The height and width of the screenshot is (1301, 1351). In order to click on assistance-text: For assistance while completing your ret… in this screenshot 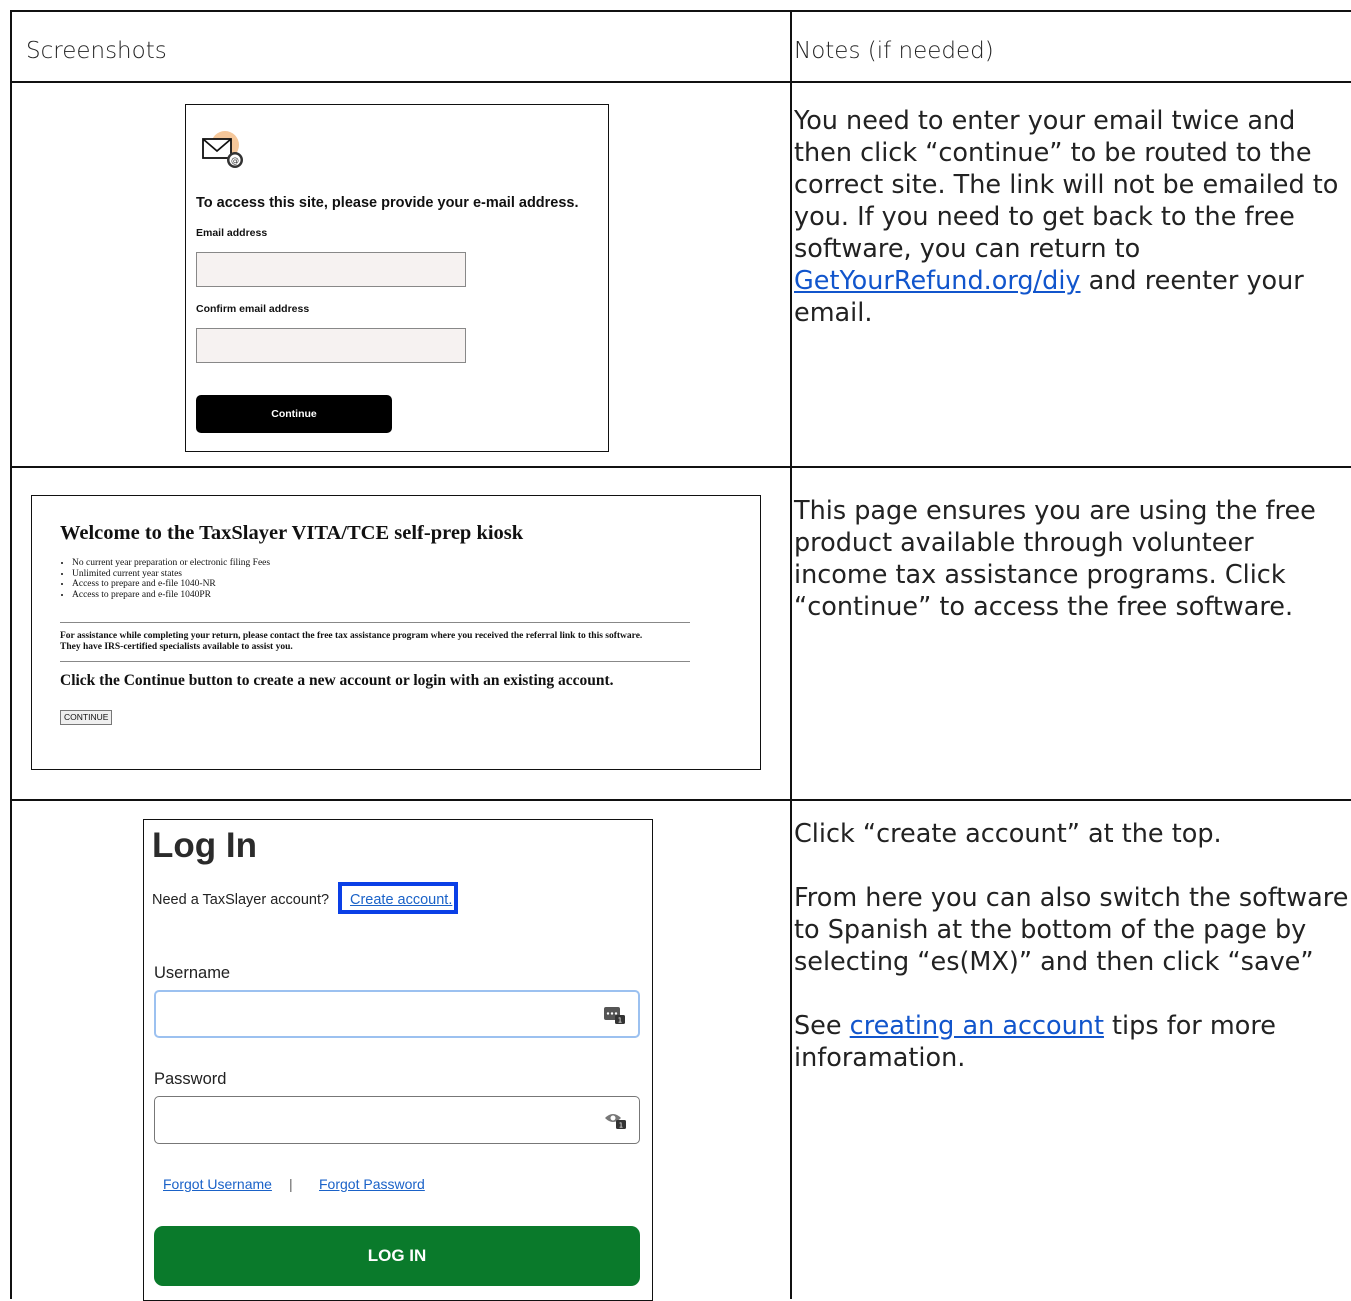, I will do `click(385, 642)`.